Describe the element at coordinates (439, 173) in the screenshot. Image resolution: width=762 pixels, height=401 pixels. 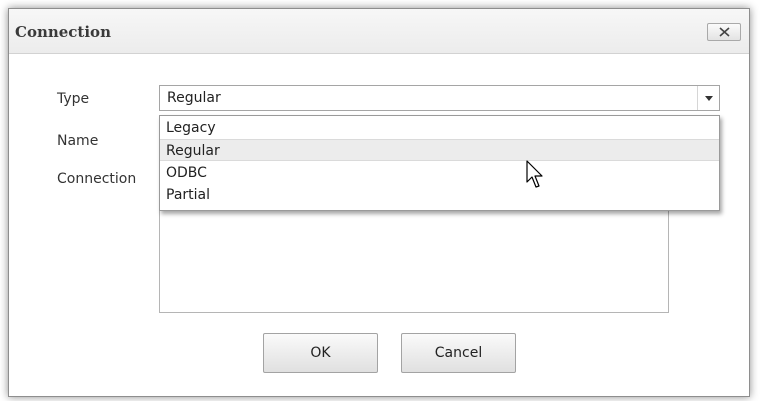
I see `dropdown-option-odbc: ODBC` at that location.